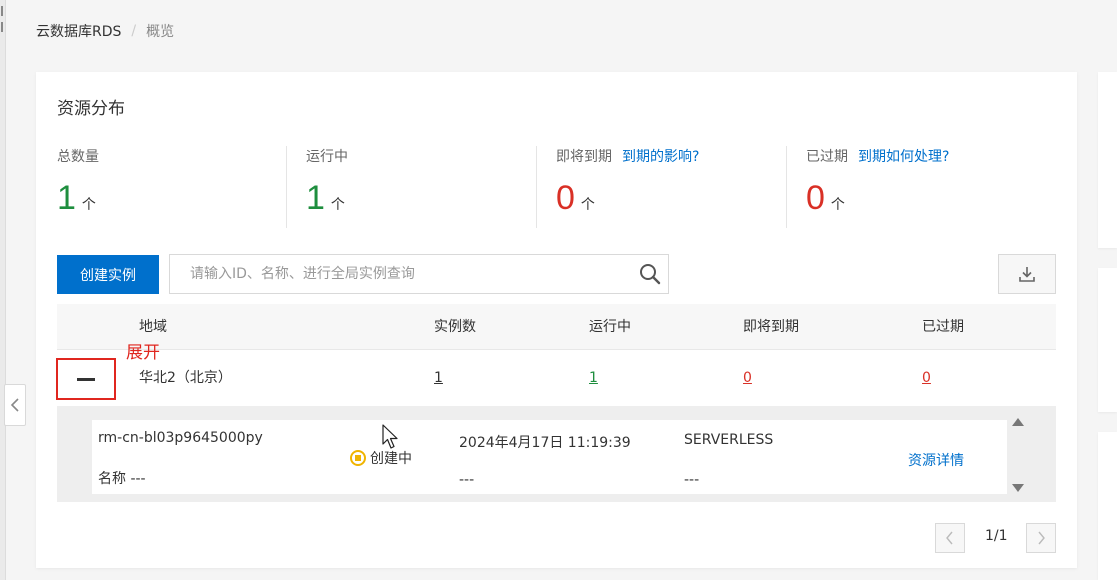 The image size is (1117, 580). Describe the element at coordinates (401, 274) in the screenshot. I see `search-input` at that location.